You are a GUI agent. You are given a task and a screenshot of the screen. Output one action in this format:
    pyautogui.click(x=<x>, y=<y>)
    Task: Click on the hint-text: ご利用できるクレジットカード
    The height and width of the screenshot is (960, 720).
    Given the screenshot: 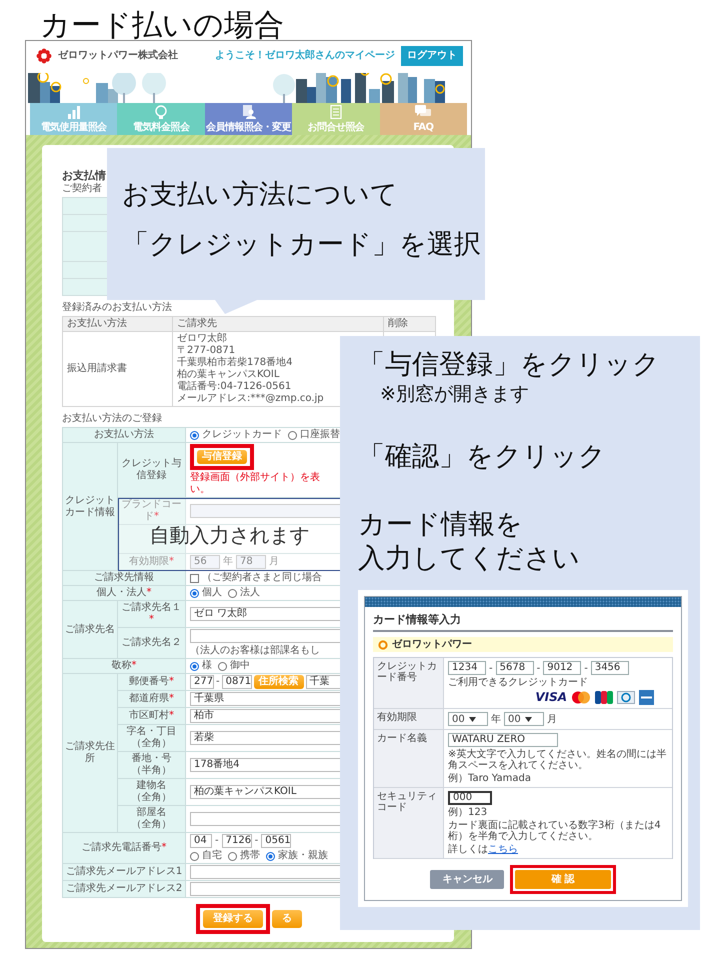 What is the action you would take?
    pyautogui.click(x=518, y=682)
    